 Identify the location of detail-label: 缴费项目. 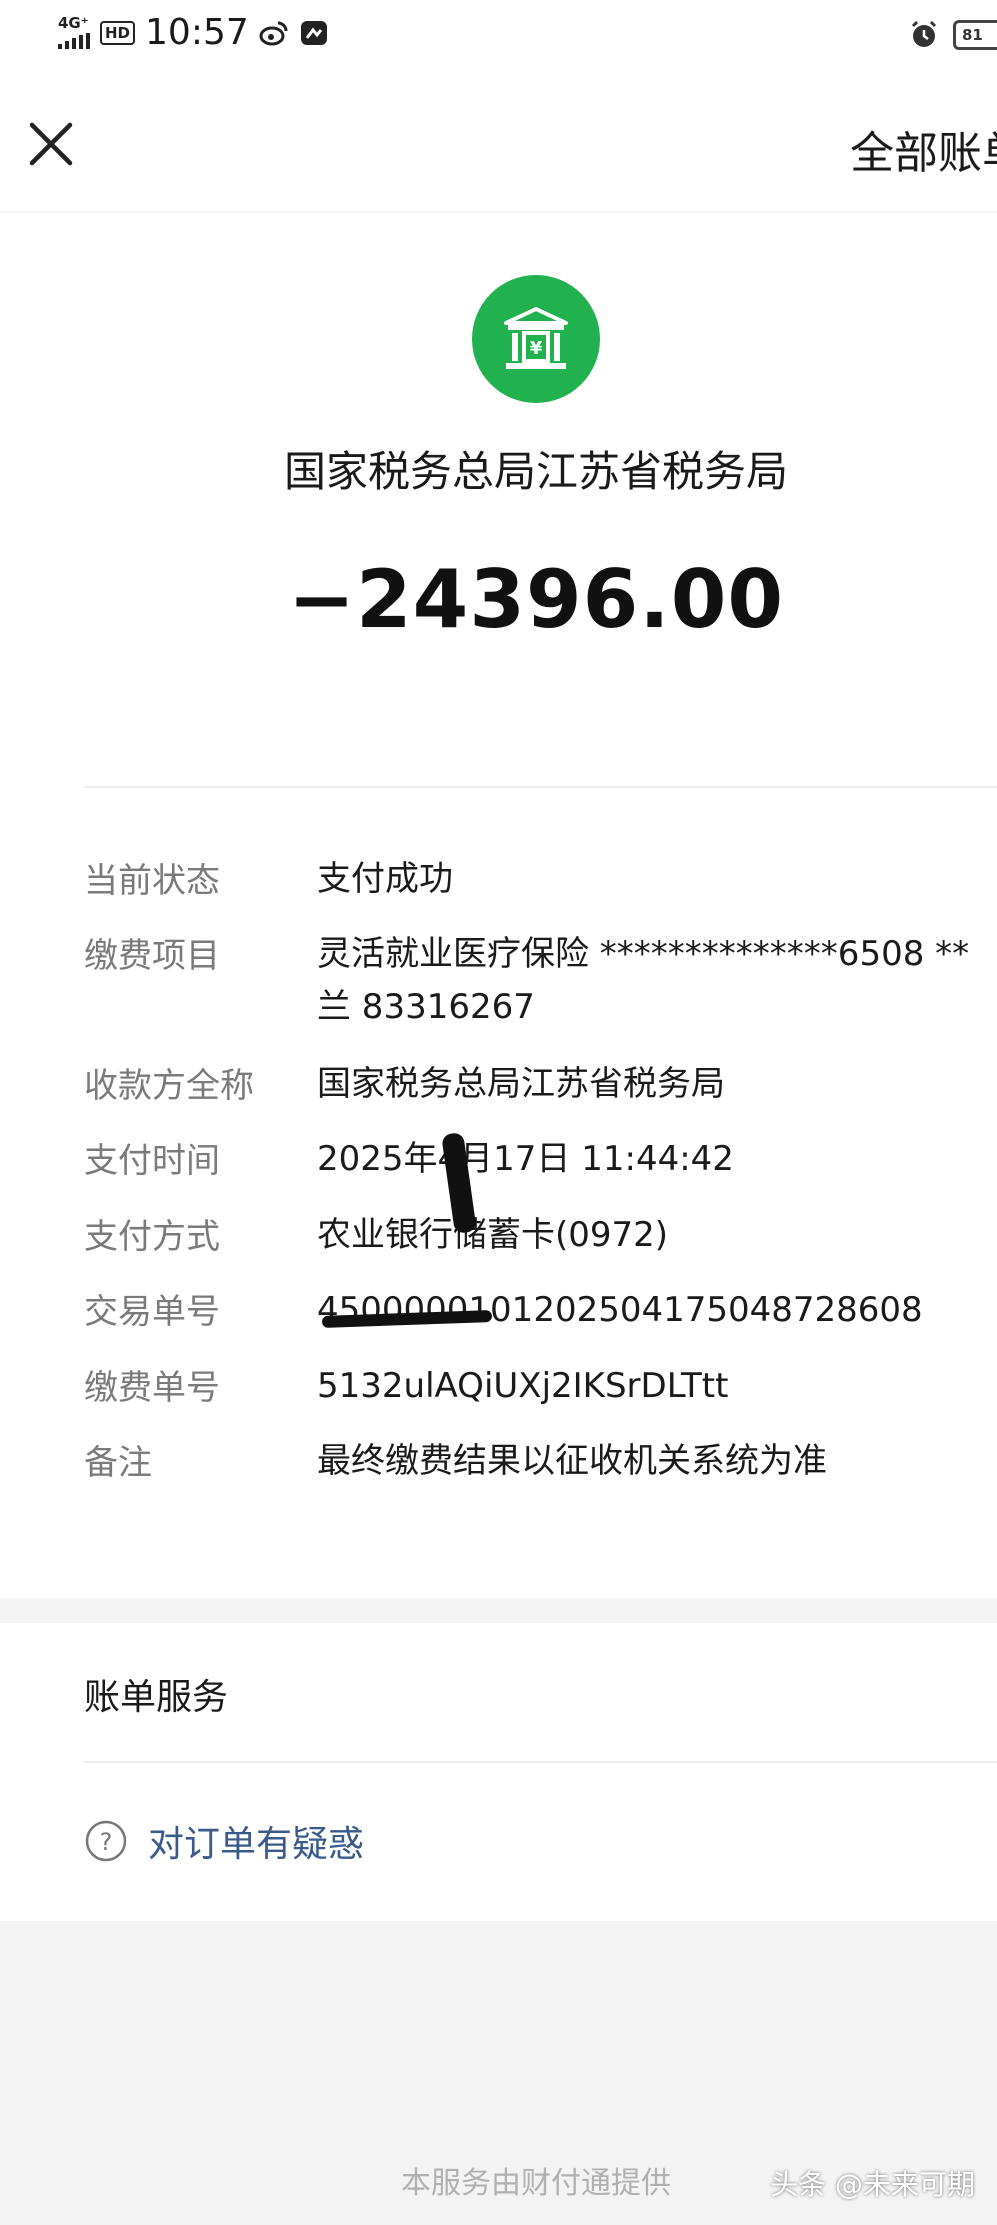
(152, 956).